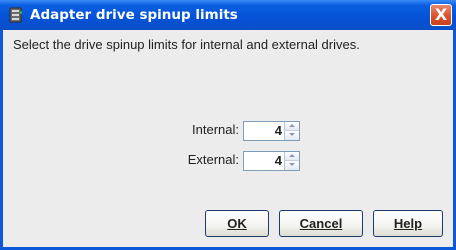  What do you see at coordinates (291, 126) in the screenshot?
I see `internal-increment-icon` at bounding box center [291, 126].